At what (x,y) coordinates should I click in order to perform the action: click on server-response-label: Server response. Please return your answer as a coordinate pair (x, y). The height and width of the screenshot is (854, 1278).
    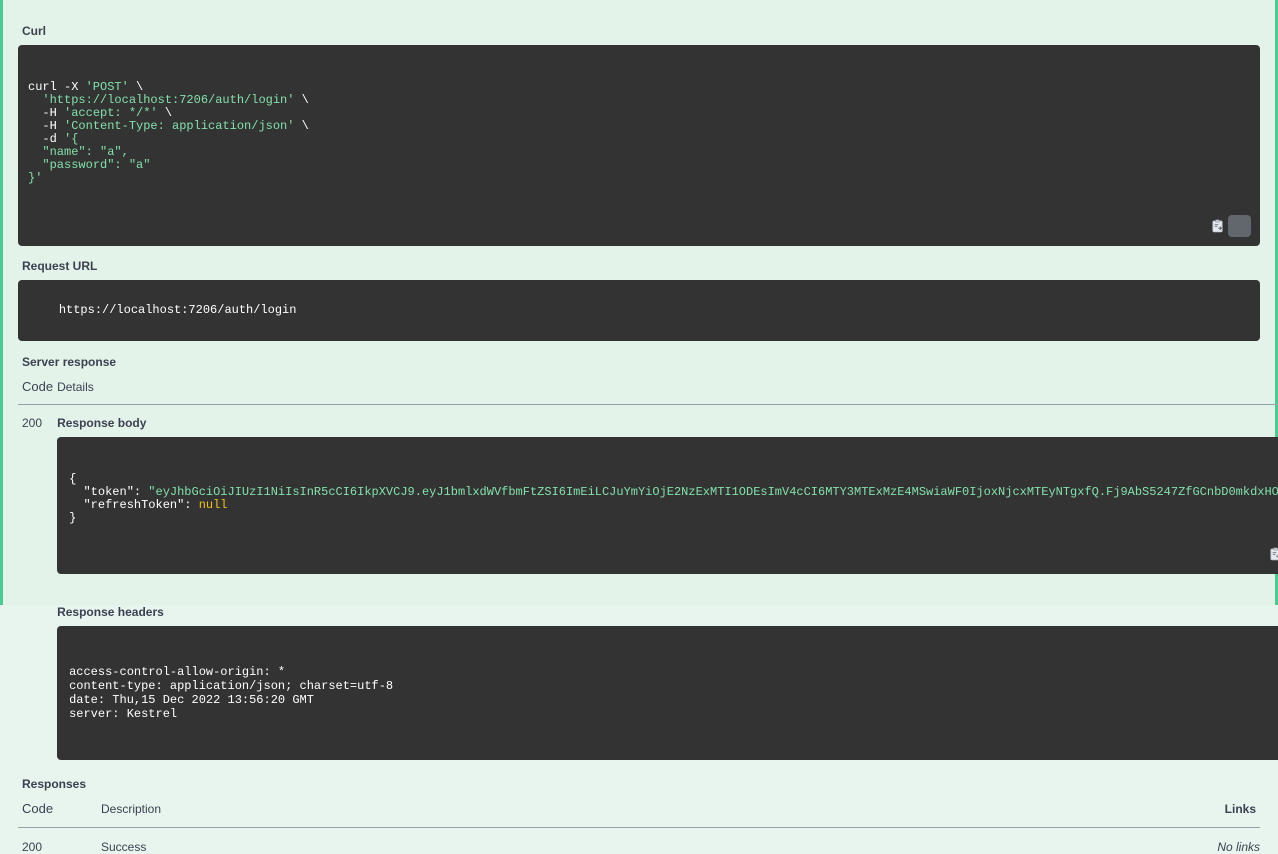
    Looking at the image, I should click on (639, 355).